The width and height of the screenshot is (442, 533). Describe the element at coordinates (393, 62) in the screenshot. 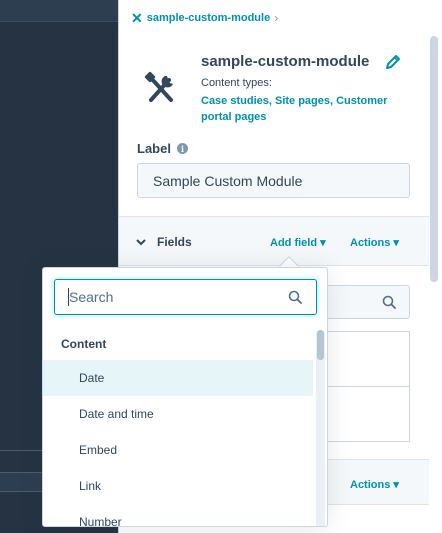

I see `pencil-icon` at that location.